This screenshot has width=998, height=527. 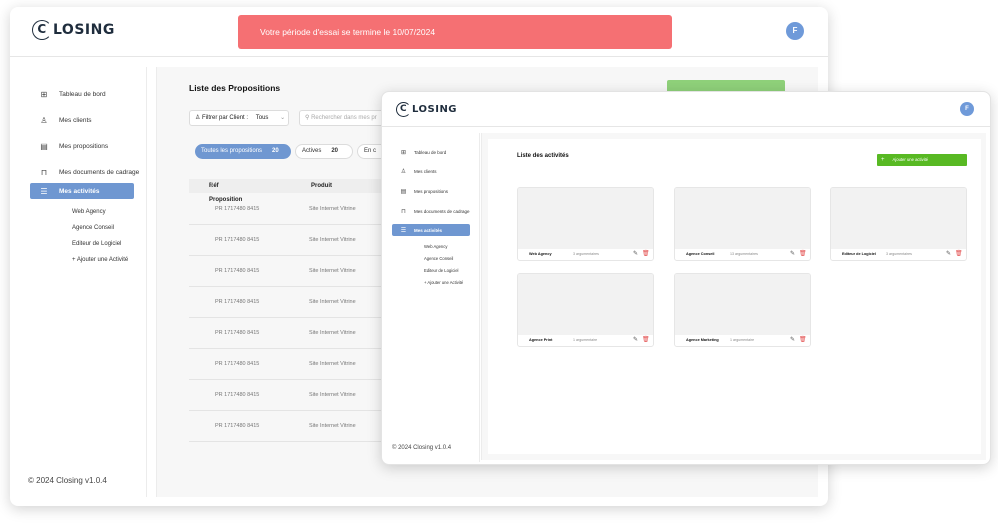 What do you see at coordinates (212, 186) in the screenshot?
I see `sort-icon: ⇕` at bounding box center [212, 186].